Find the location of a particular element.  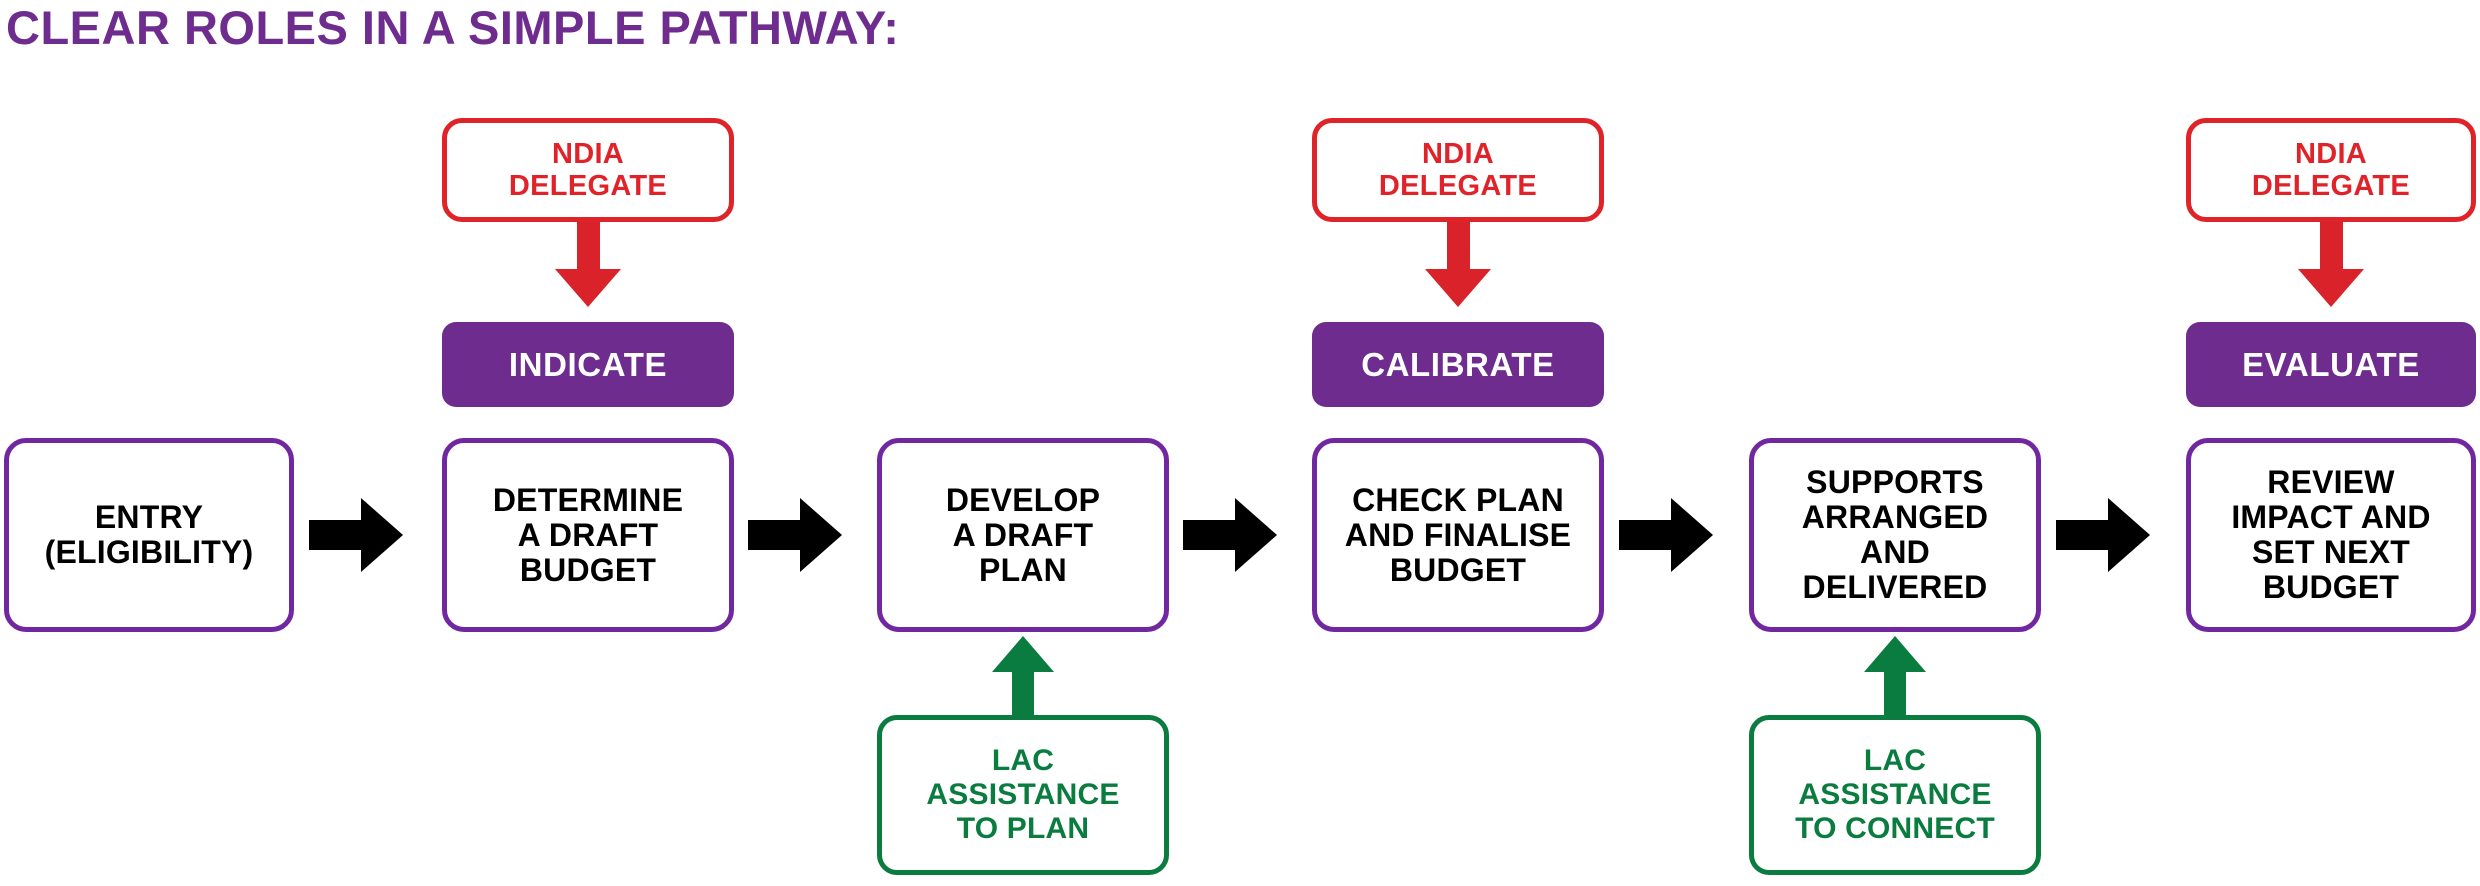

pathway-step-label-5: SUPPORTS ARRANGED AND DELIVERED is located at coordinates (1895, 534).